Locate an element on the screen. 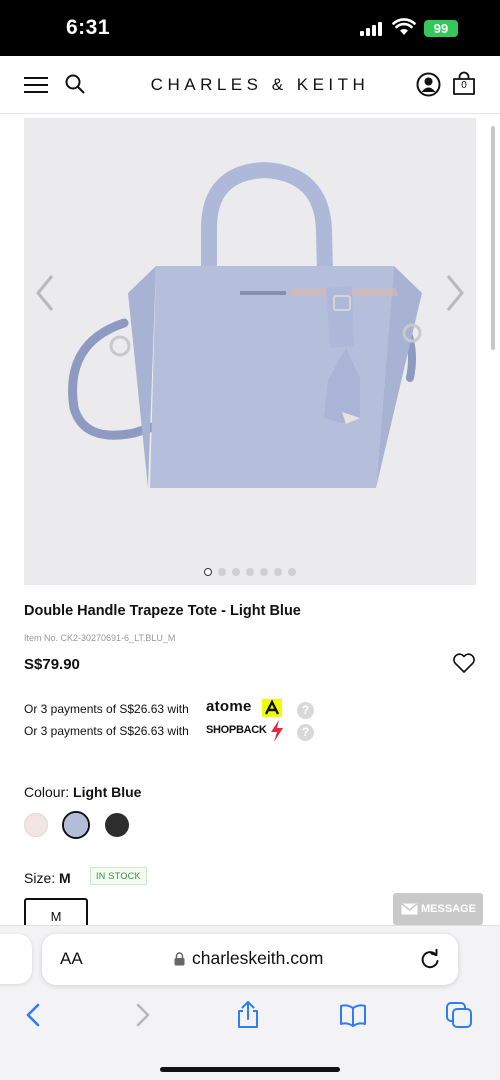 Image resolution: width=500 pixels, height=1080 pixels. colour-swatch-light-blue is located at coordinates (76, 825).